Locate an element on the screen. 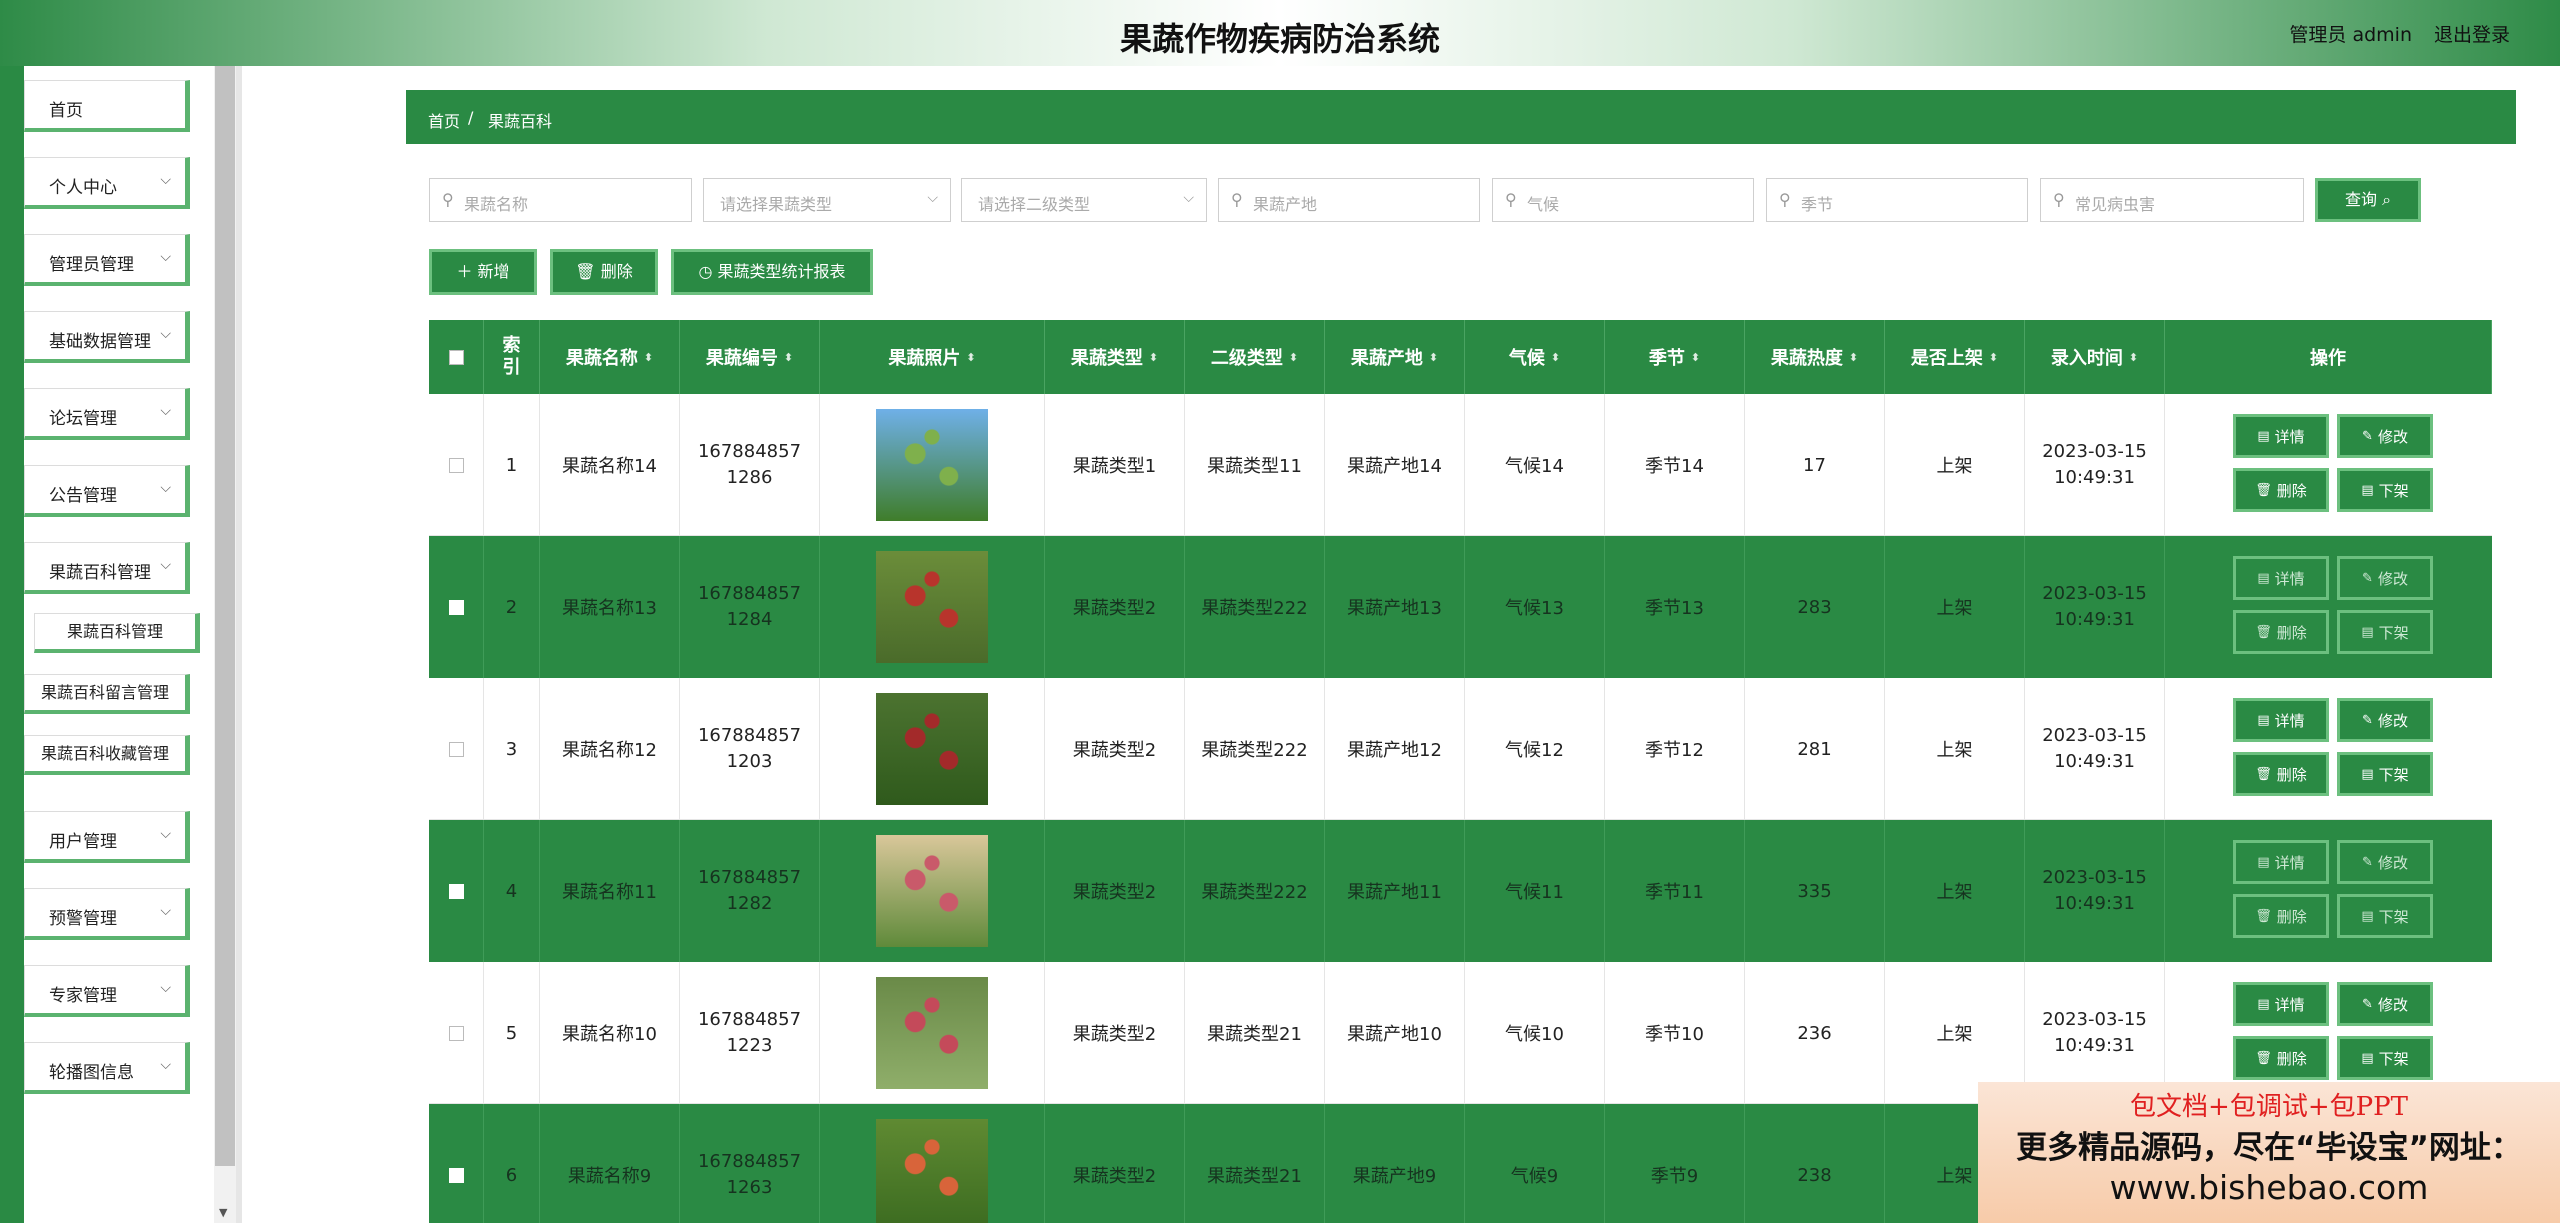 The image size is (2560, 1223). report-button: ◷ 果蔬类型统计报表 is located at coordinates (772, 272).